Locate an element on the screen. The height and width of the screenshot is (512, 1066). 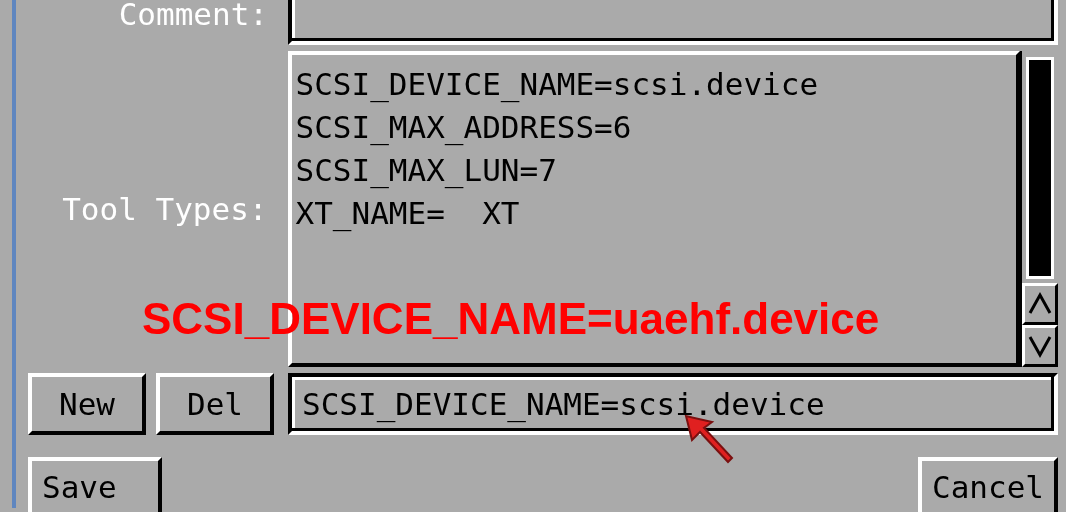
scrollbar-knob is located at coordinates (1040, 168).